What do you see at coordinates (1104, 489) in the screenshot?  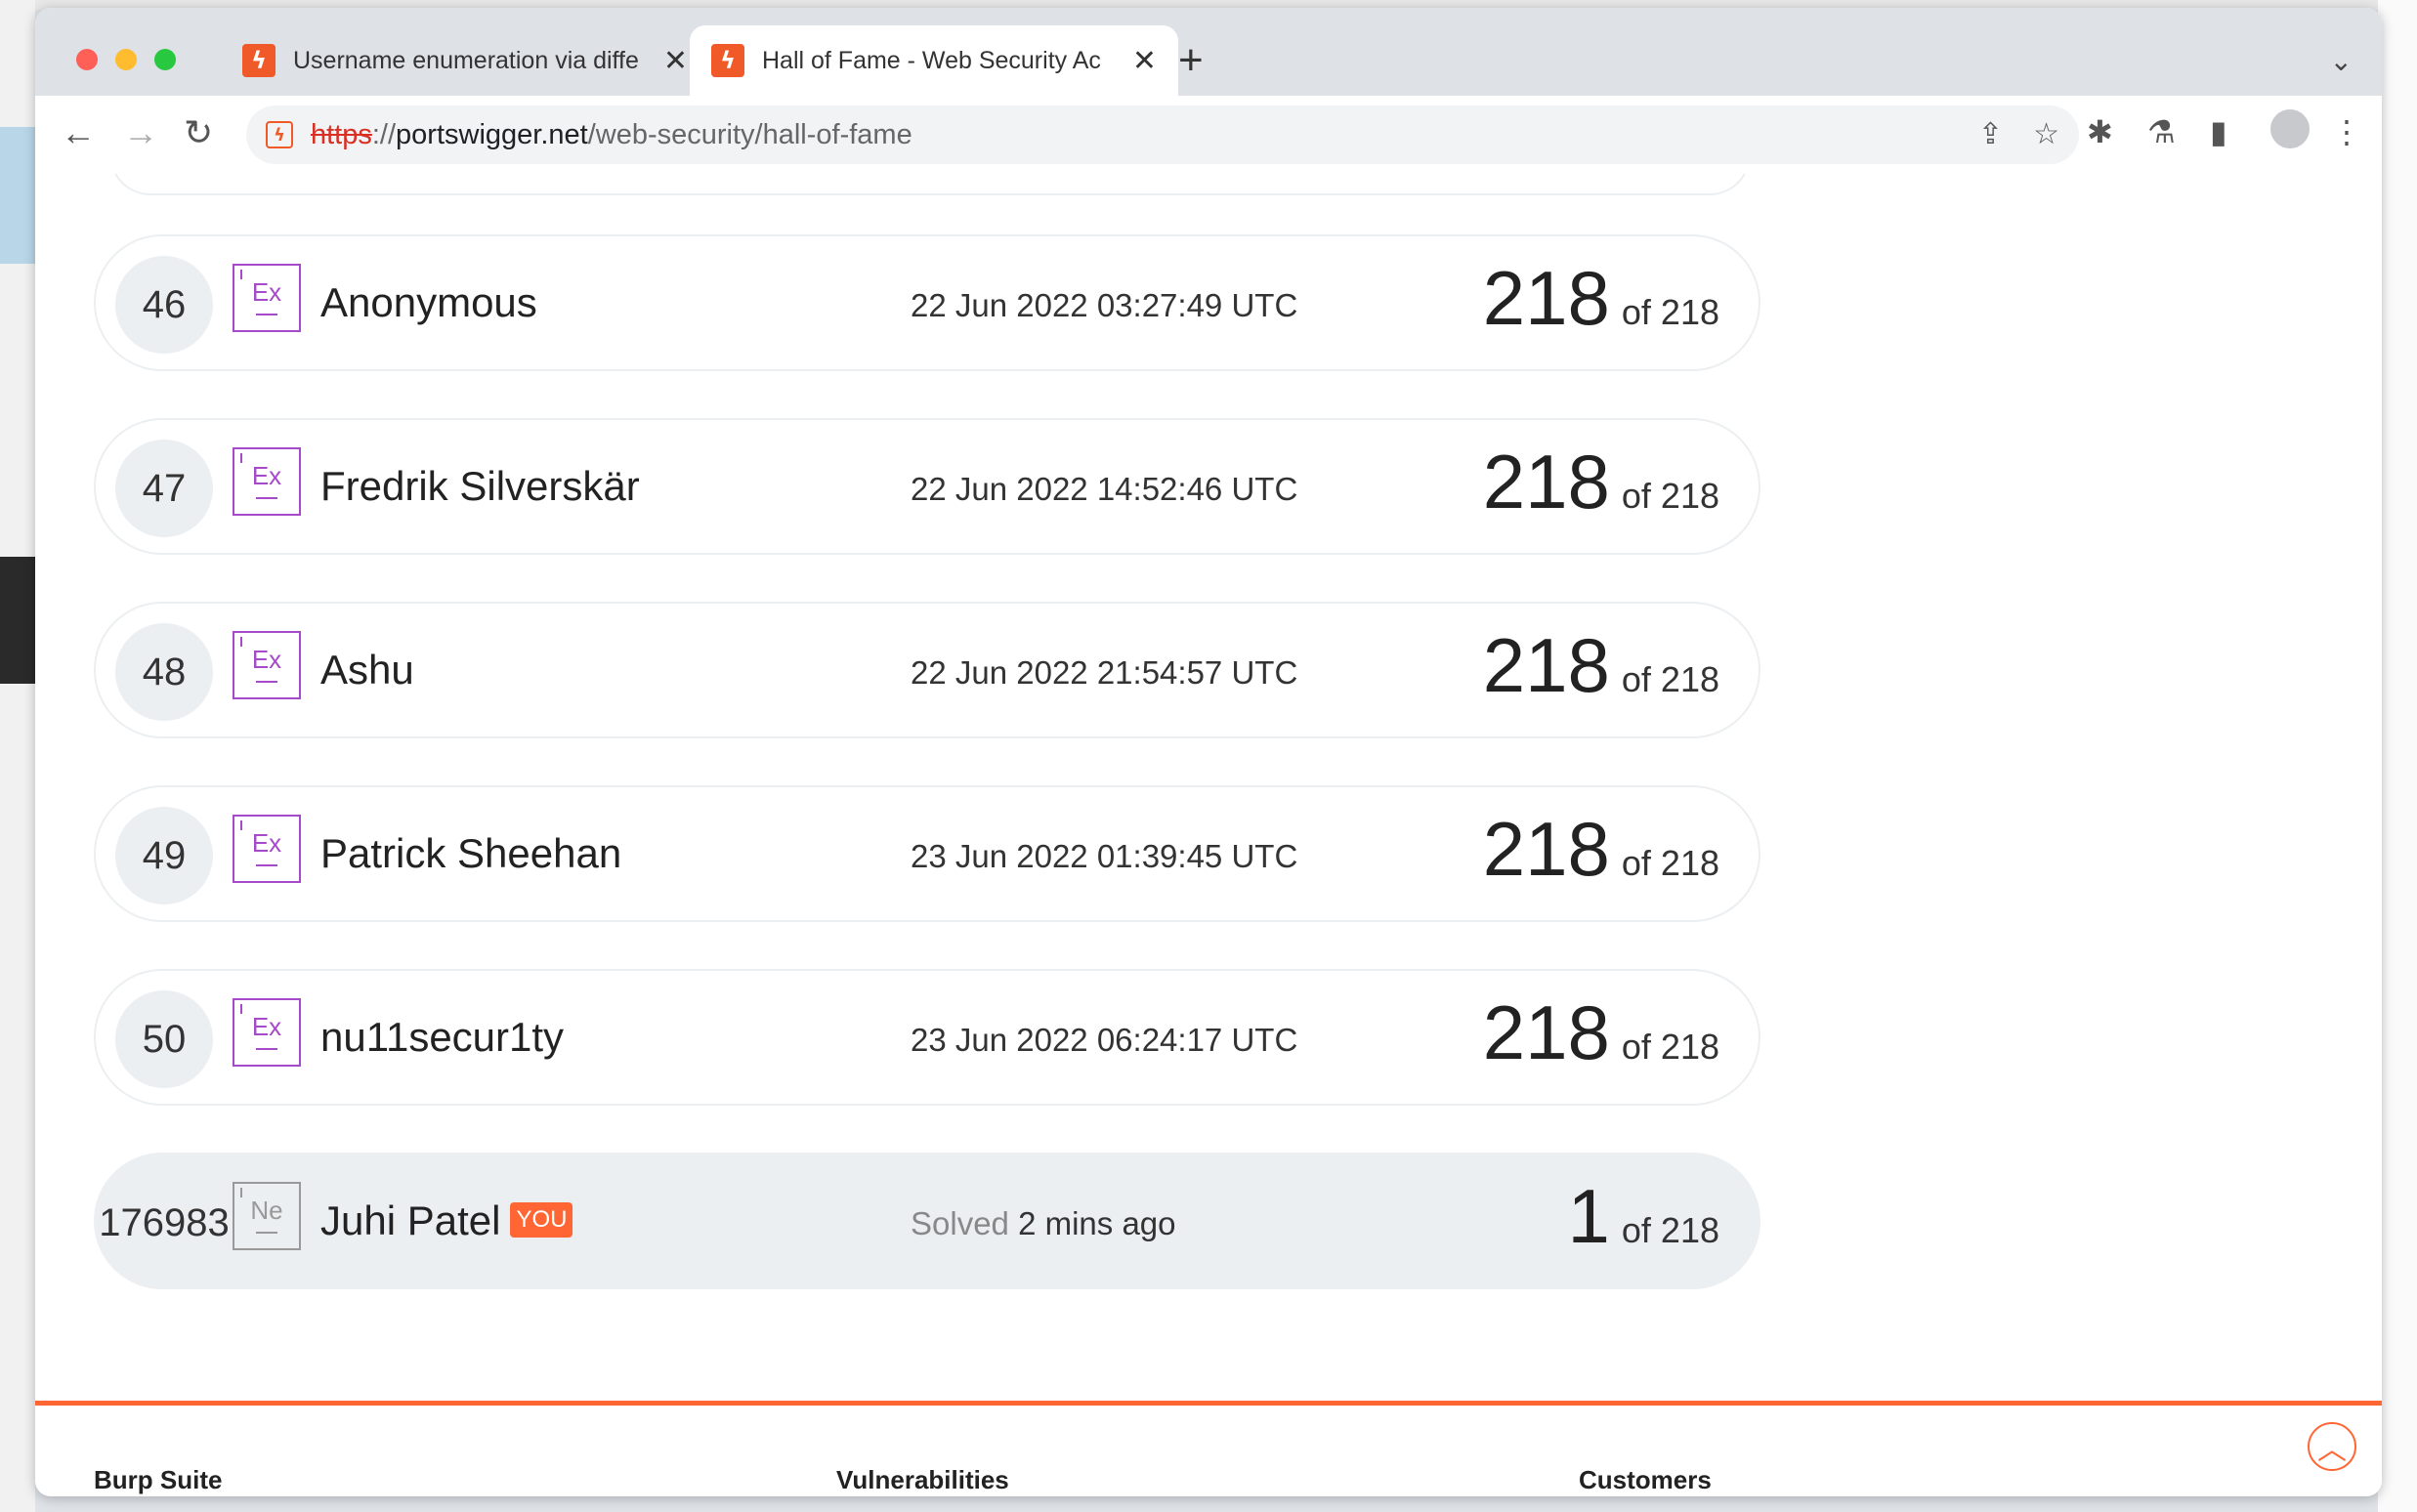 I see `completion-date: 22 Jun 2022 14:52:46 UTC` at bounding box center [1104, 489].